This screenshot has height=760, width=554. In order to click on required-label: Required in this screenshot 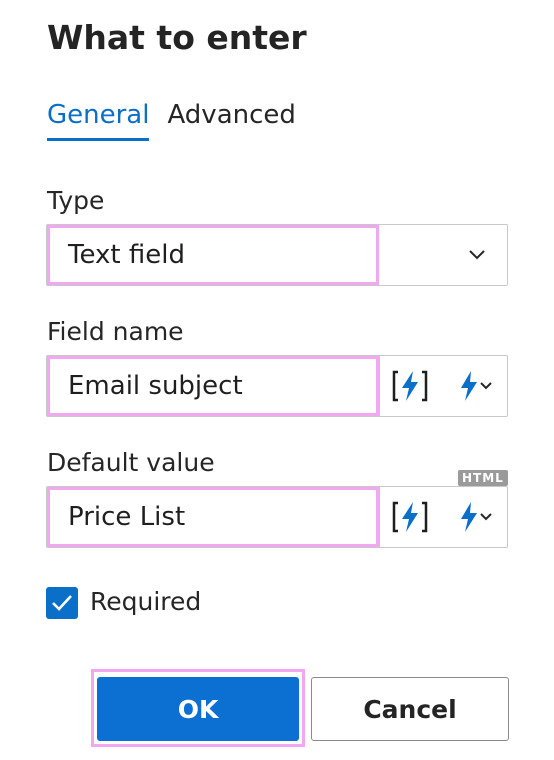, I will do `click(145, 601)`.